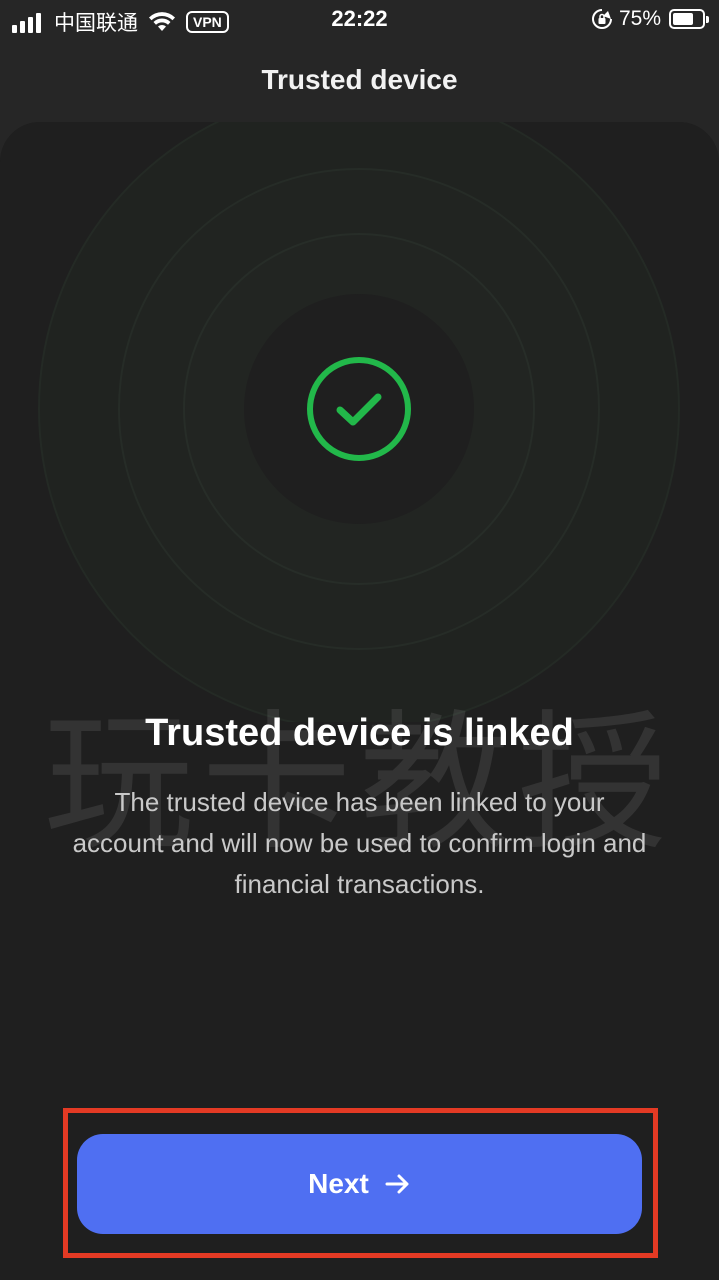 The image size is (719, 1280). Describe the element at coordinates (359, 733) in the screenshot. I see `success-headline: Trusted device is linked` at that location.